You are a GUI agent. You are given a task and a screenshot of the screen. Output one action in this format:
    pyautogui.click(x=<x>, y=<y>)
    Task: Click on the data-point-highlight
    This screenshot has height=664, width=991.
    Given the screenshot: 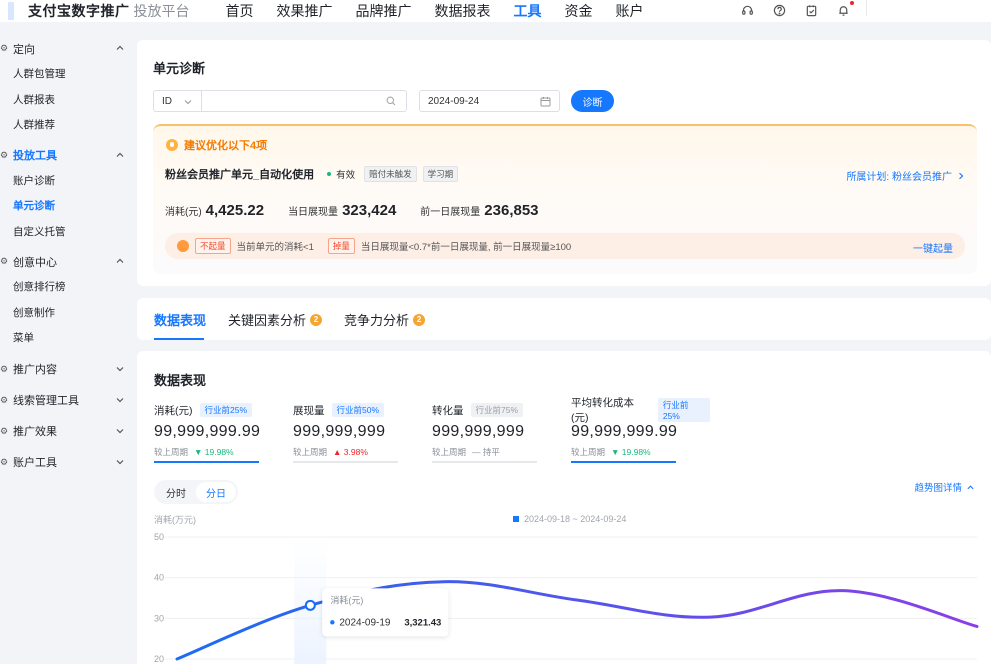 What is the action you would take?
    pyautogui.click(x=310, y=605)
    